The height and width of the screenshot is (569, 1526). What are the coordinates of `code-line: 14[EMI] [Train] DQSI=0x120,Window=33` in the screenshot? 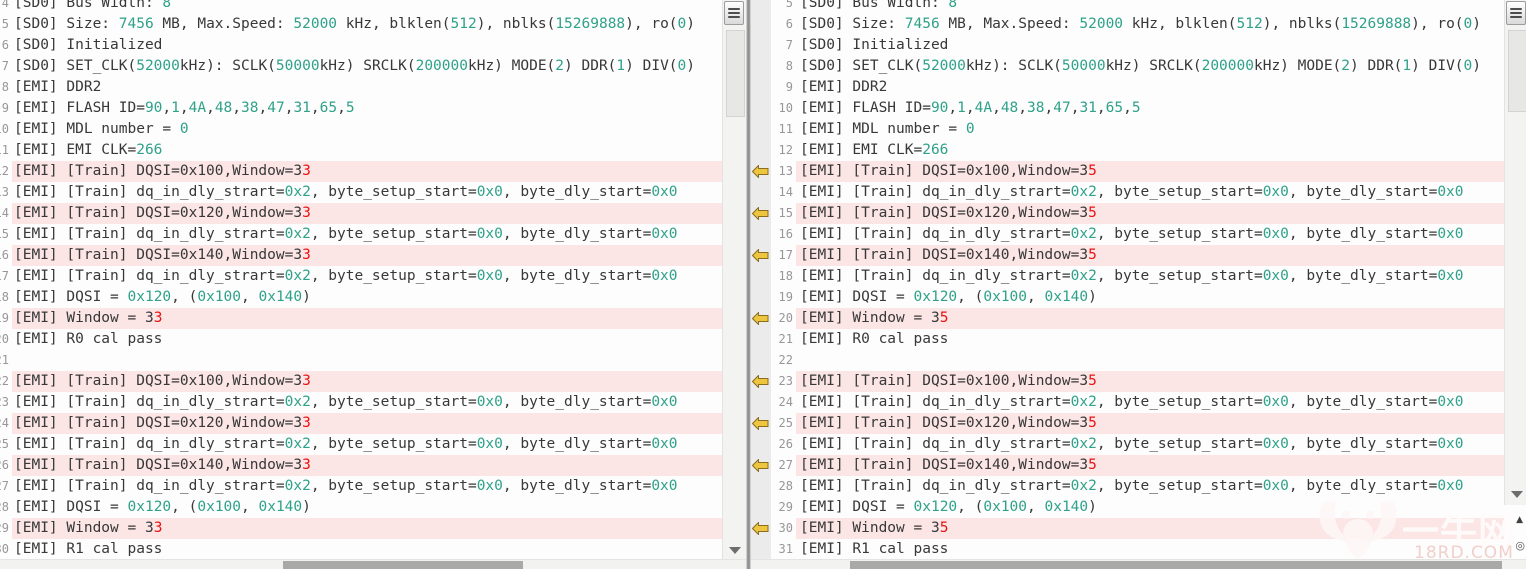 It's located at (361, 213).